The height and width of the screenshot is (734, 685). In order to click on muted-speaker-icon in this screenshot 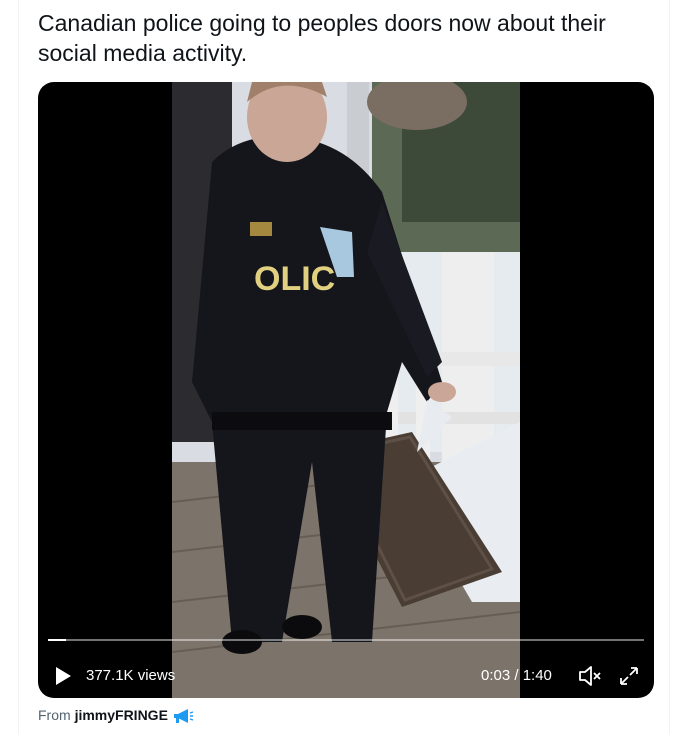, I will do `click(590, 676)`.